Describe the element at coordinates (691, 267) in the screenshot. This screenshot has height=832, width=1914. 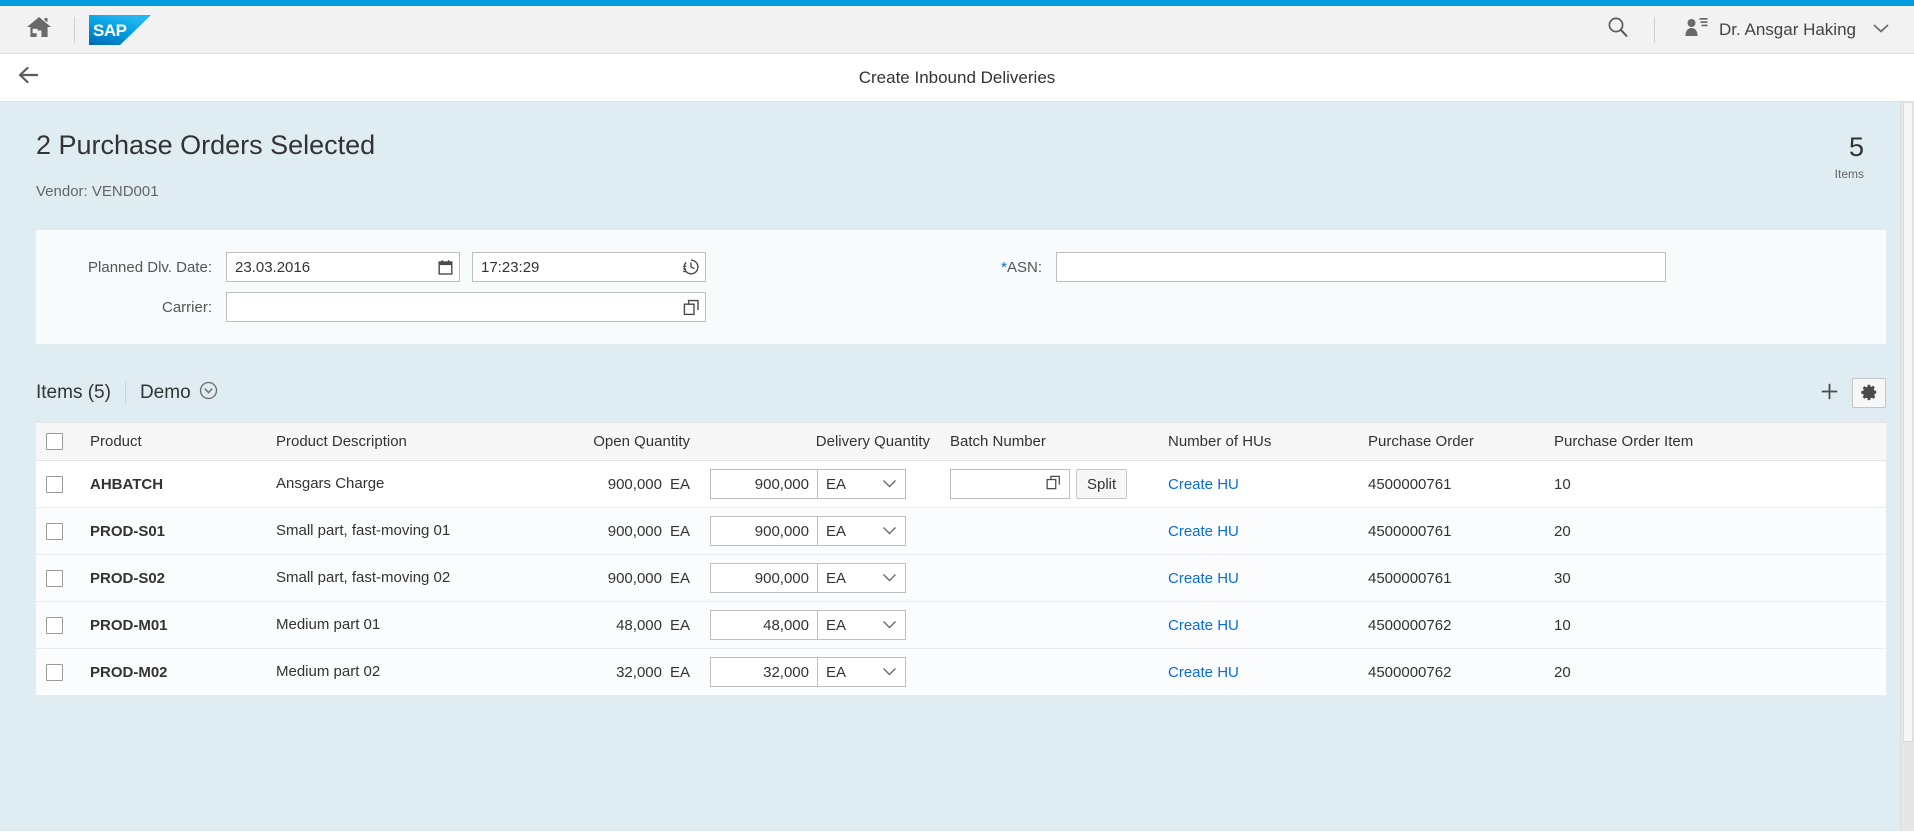
I see `clock-icon` at that location.